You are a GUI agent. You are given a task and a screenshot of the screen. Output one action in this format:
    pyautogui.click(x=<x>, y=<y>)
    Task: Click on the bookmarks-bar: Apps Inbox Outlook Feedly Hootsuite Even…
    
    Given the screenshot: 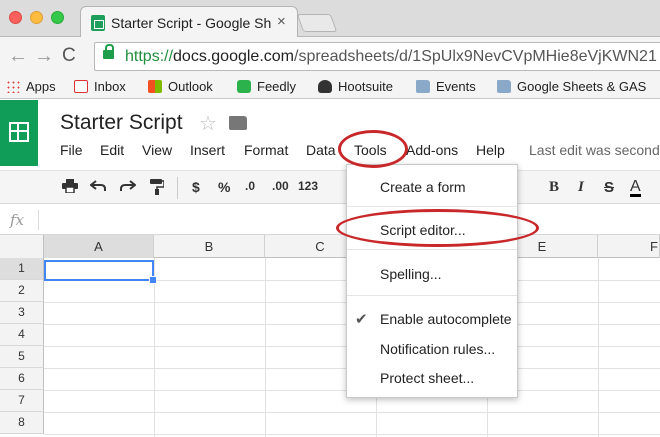 What is the action you would take?
    pyautogui.click(x=330, y=87)
    